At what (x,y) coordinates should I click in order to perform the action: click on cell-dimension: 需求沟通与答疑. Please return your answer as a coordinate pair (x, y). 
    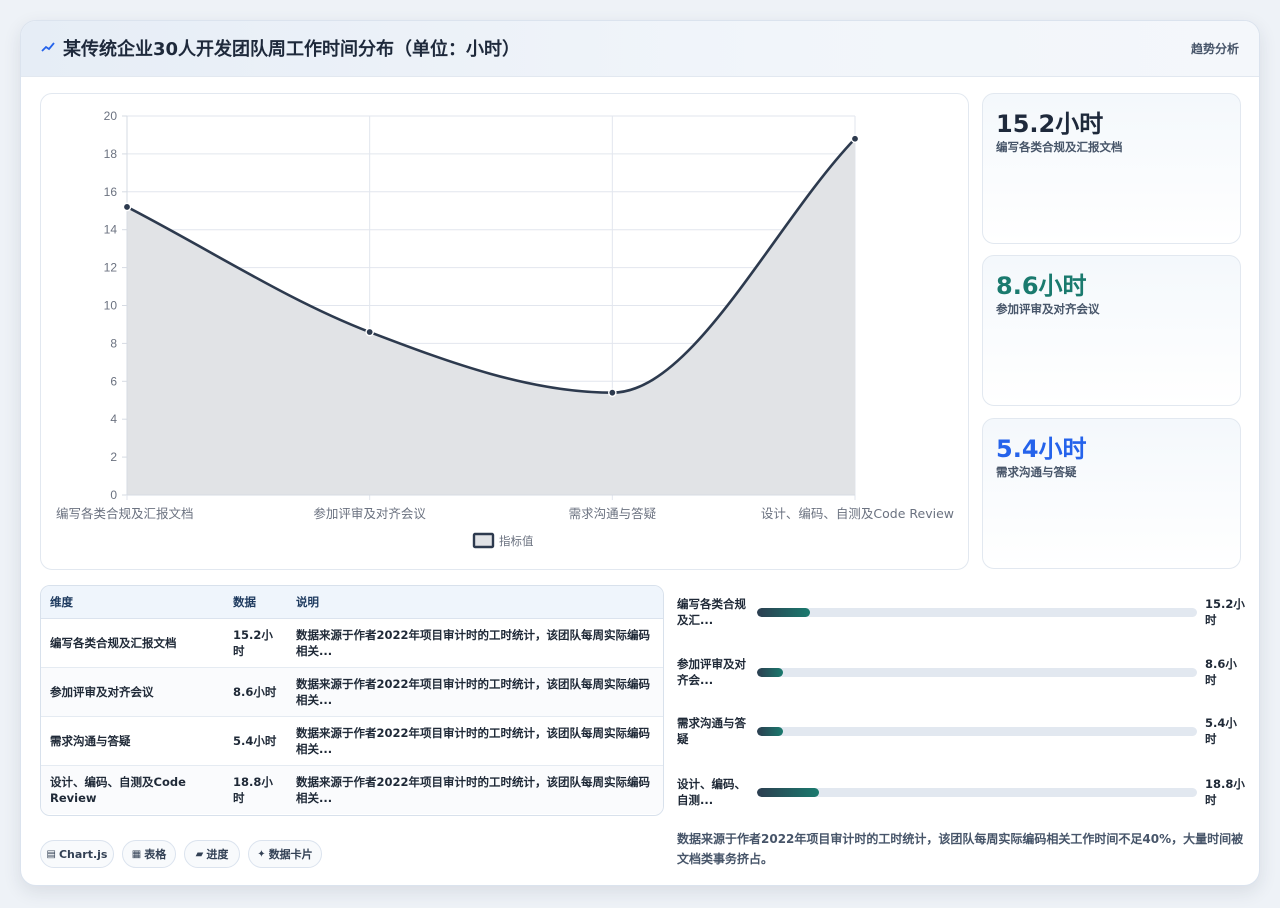
    Looking at the image, I should click on (132, 741).